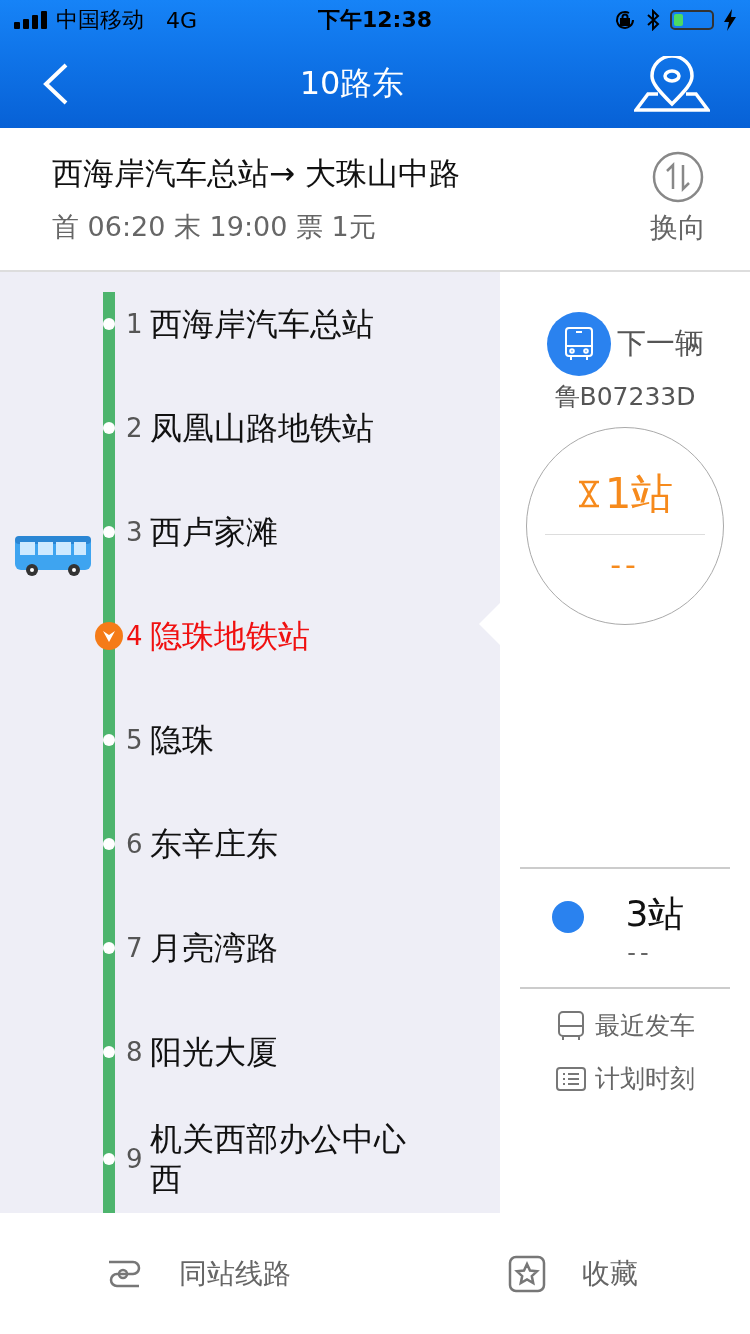 The width and height of the screenshot is (750, 1334). I want to click on bluetooth-icon, so click(653, 20).